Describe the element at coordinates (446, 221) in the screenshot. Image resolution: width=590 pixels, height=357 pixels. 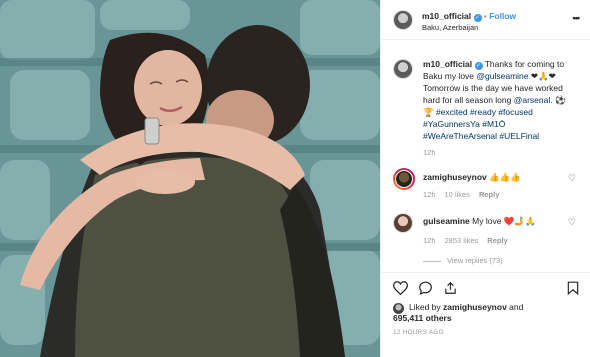
I see `comment-2-username: gulseamine` at that location.